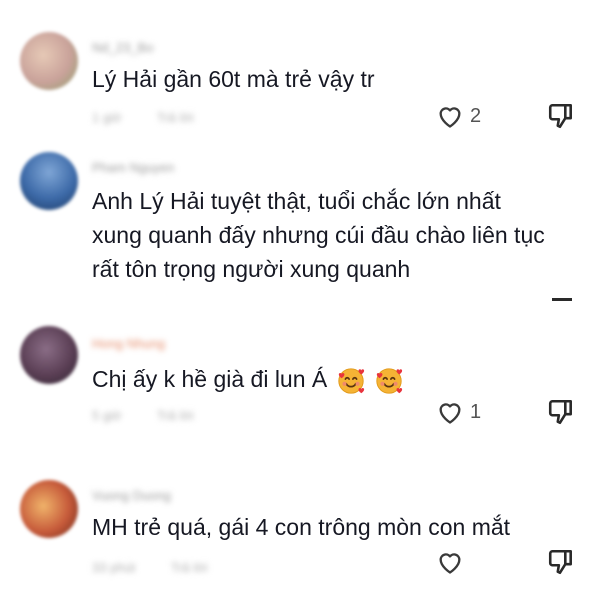 The width and height of the screenshot is (600, 600). I want to click on comment-time: 33 phút, so click(114, 567).